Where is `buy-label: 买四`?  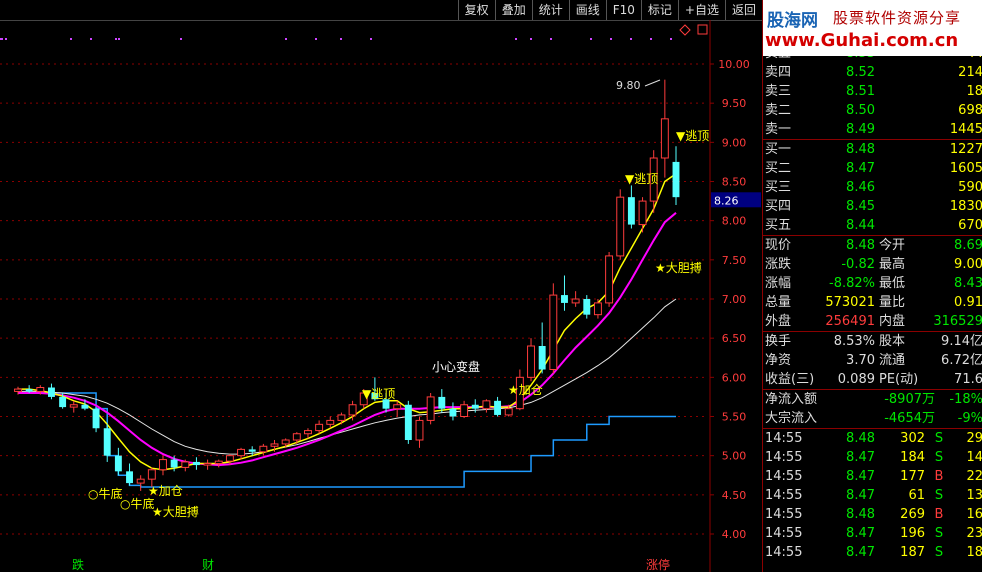
buy-label: 买四 is located at coordinates (778, 206).